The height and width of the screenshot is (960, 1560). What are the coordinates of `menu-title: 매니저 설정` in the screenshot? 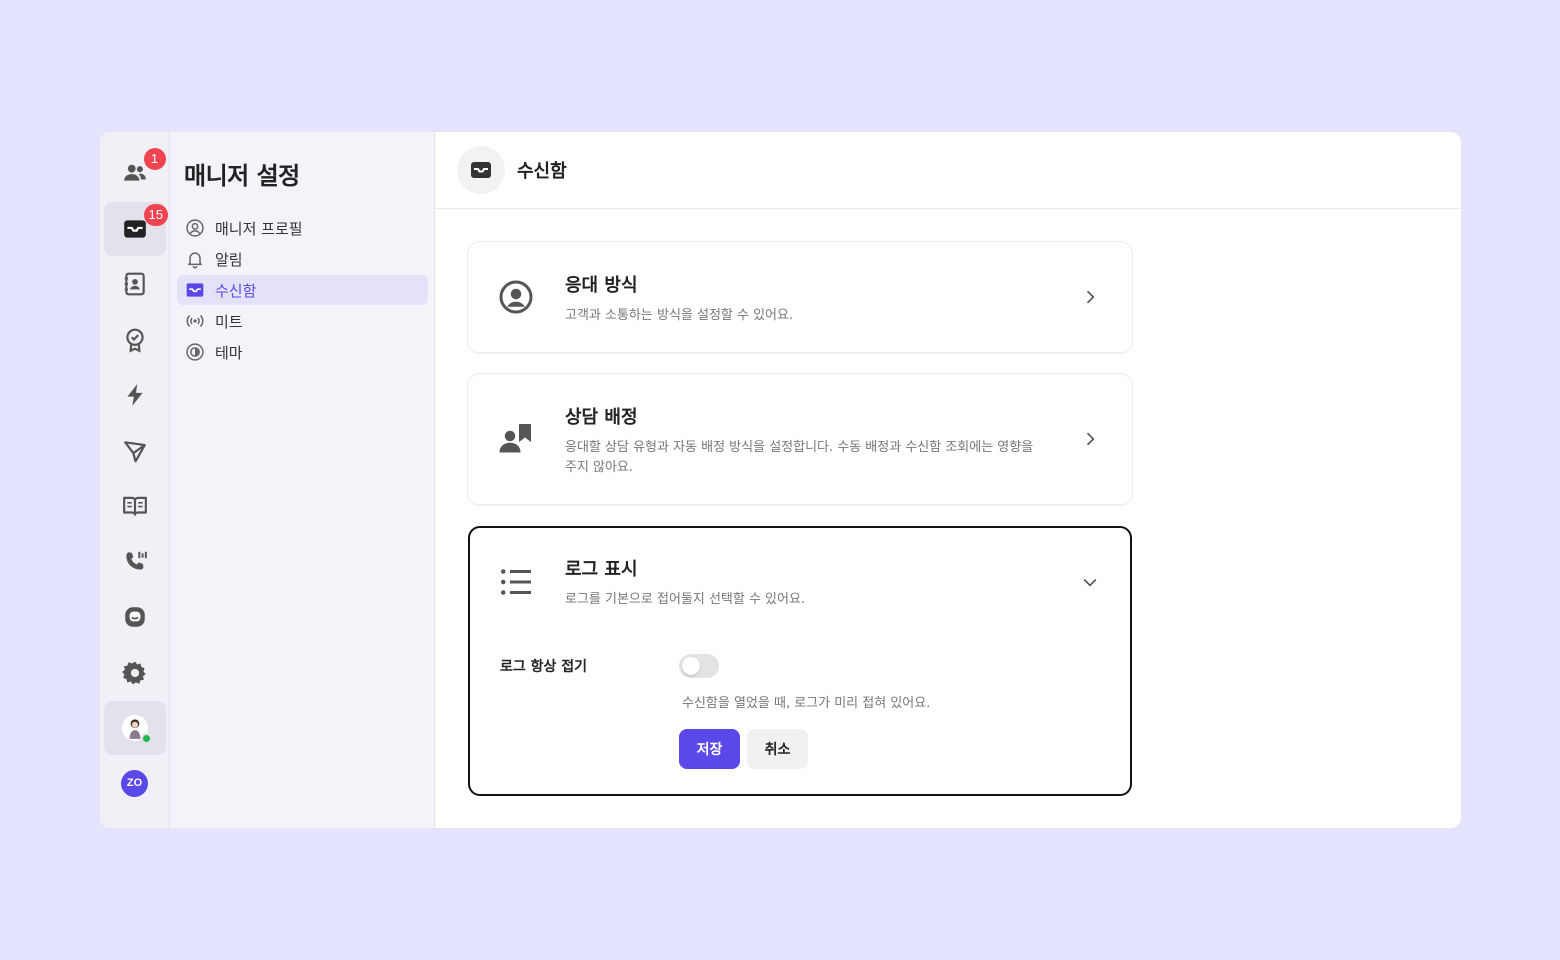 It's located at (242, 176).